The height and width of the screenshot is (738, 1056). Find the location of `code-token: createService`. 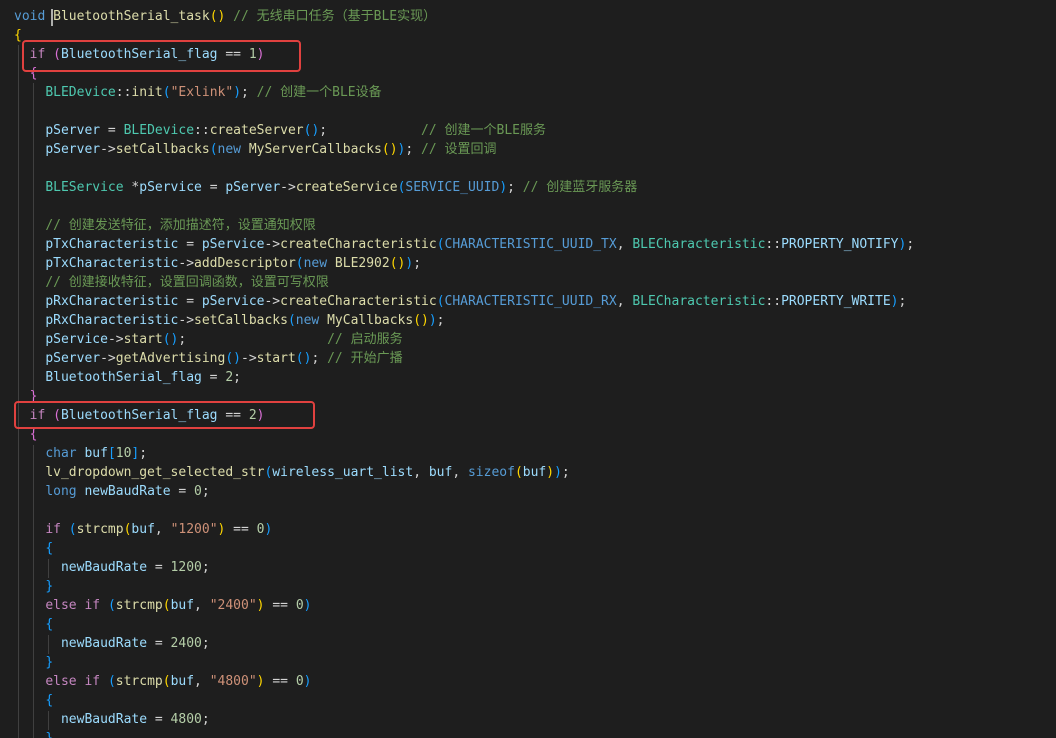

code-token: createService is located at coordinates (346, 187).